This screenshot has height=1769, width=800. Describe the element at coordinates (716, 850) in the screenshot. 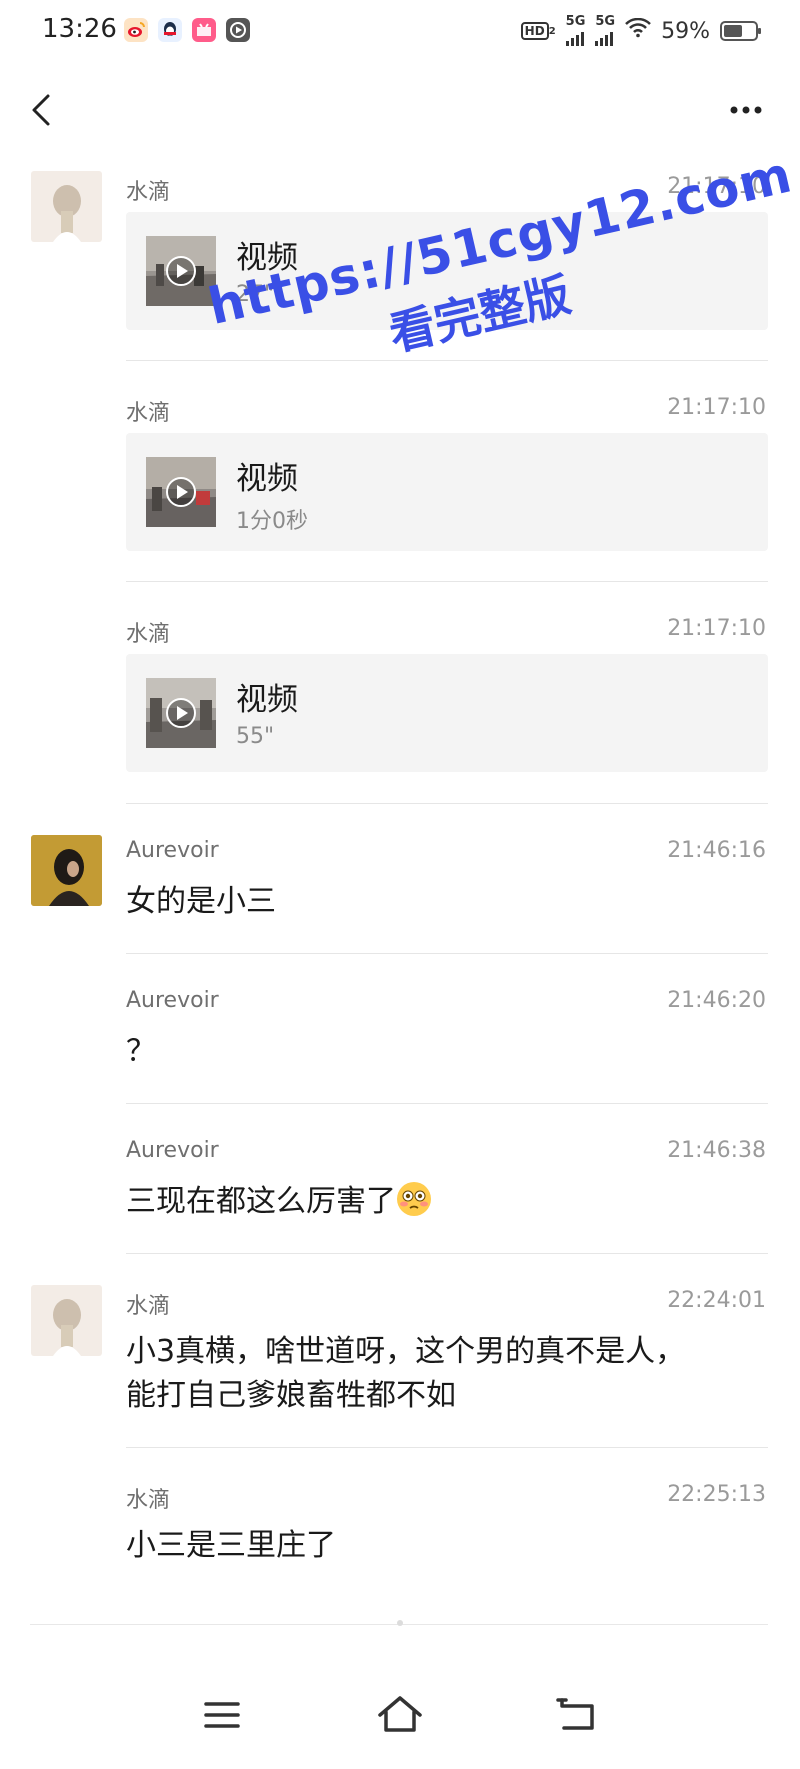

I see `message-time: 21:46:16` at that location.